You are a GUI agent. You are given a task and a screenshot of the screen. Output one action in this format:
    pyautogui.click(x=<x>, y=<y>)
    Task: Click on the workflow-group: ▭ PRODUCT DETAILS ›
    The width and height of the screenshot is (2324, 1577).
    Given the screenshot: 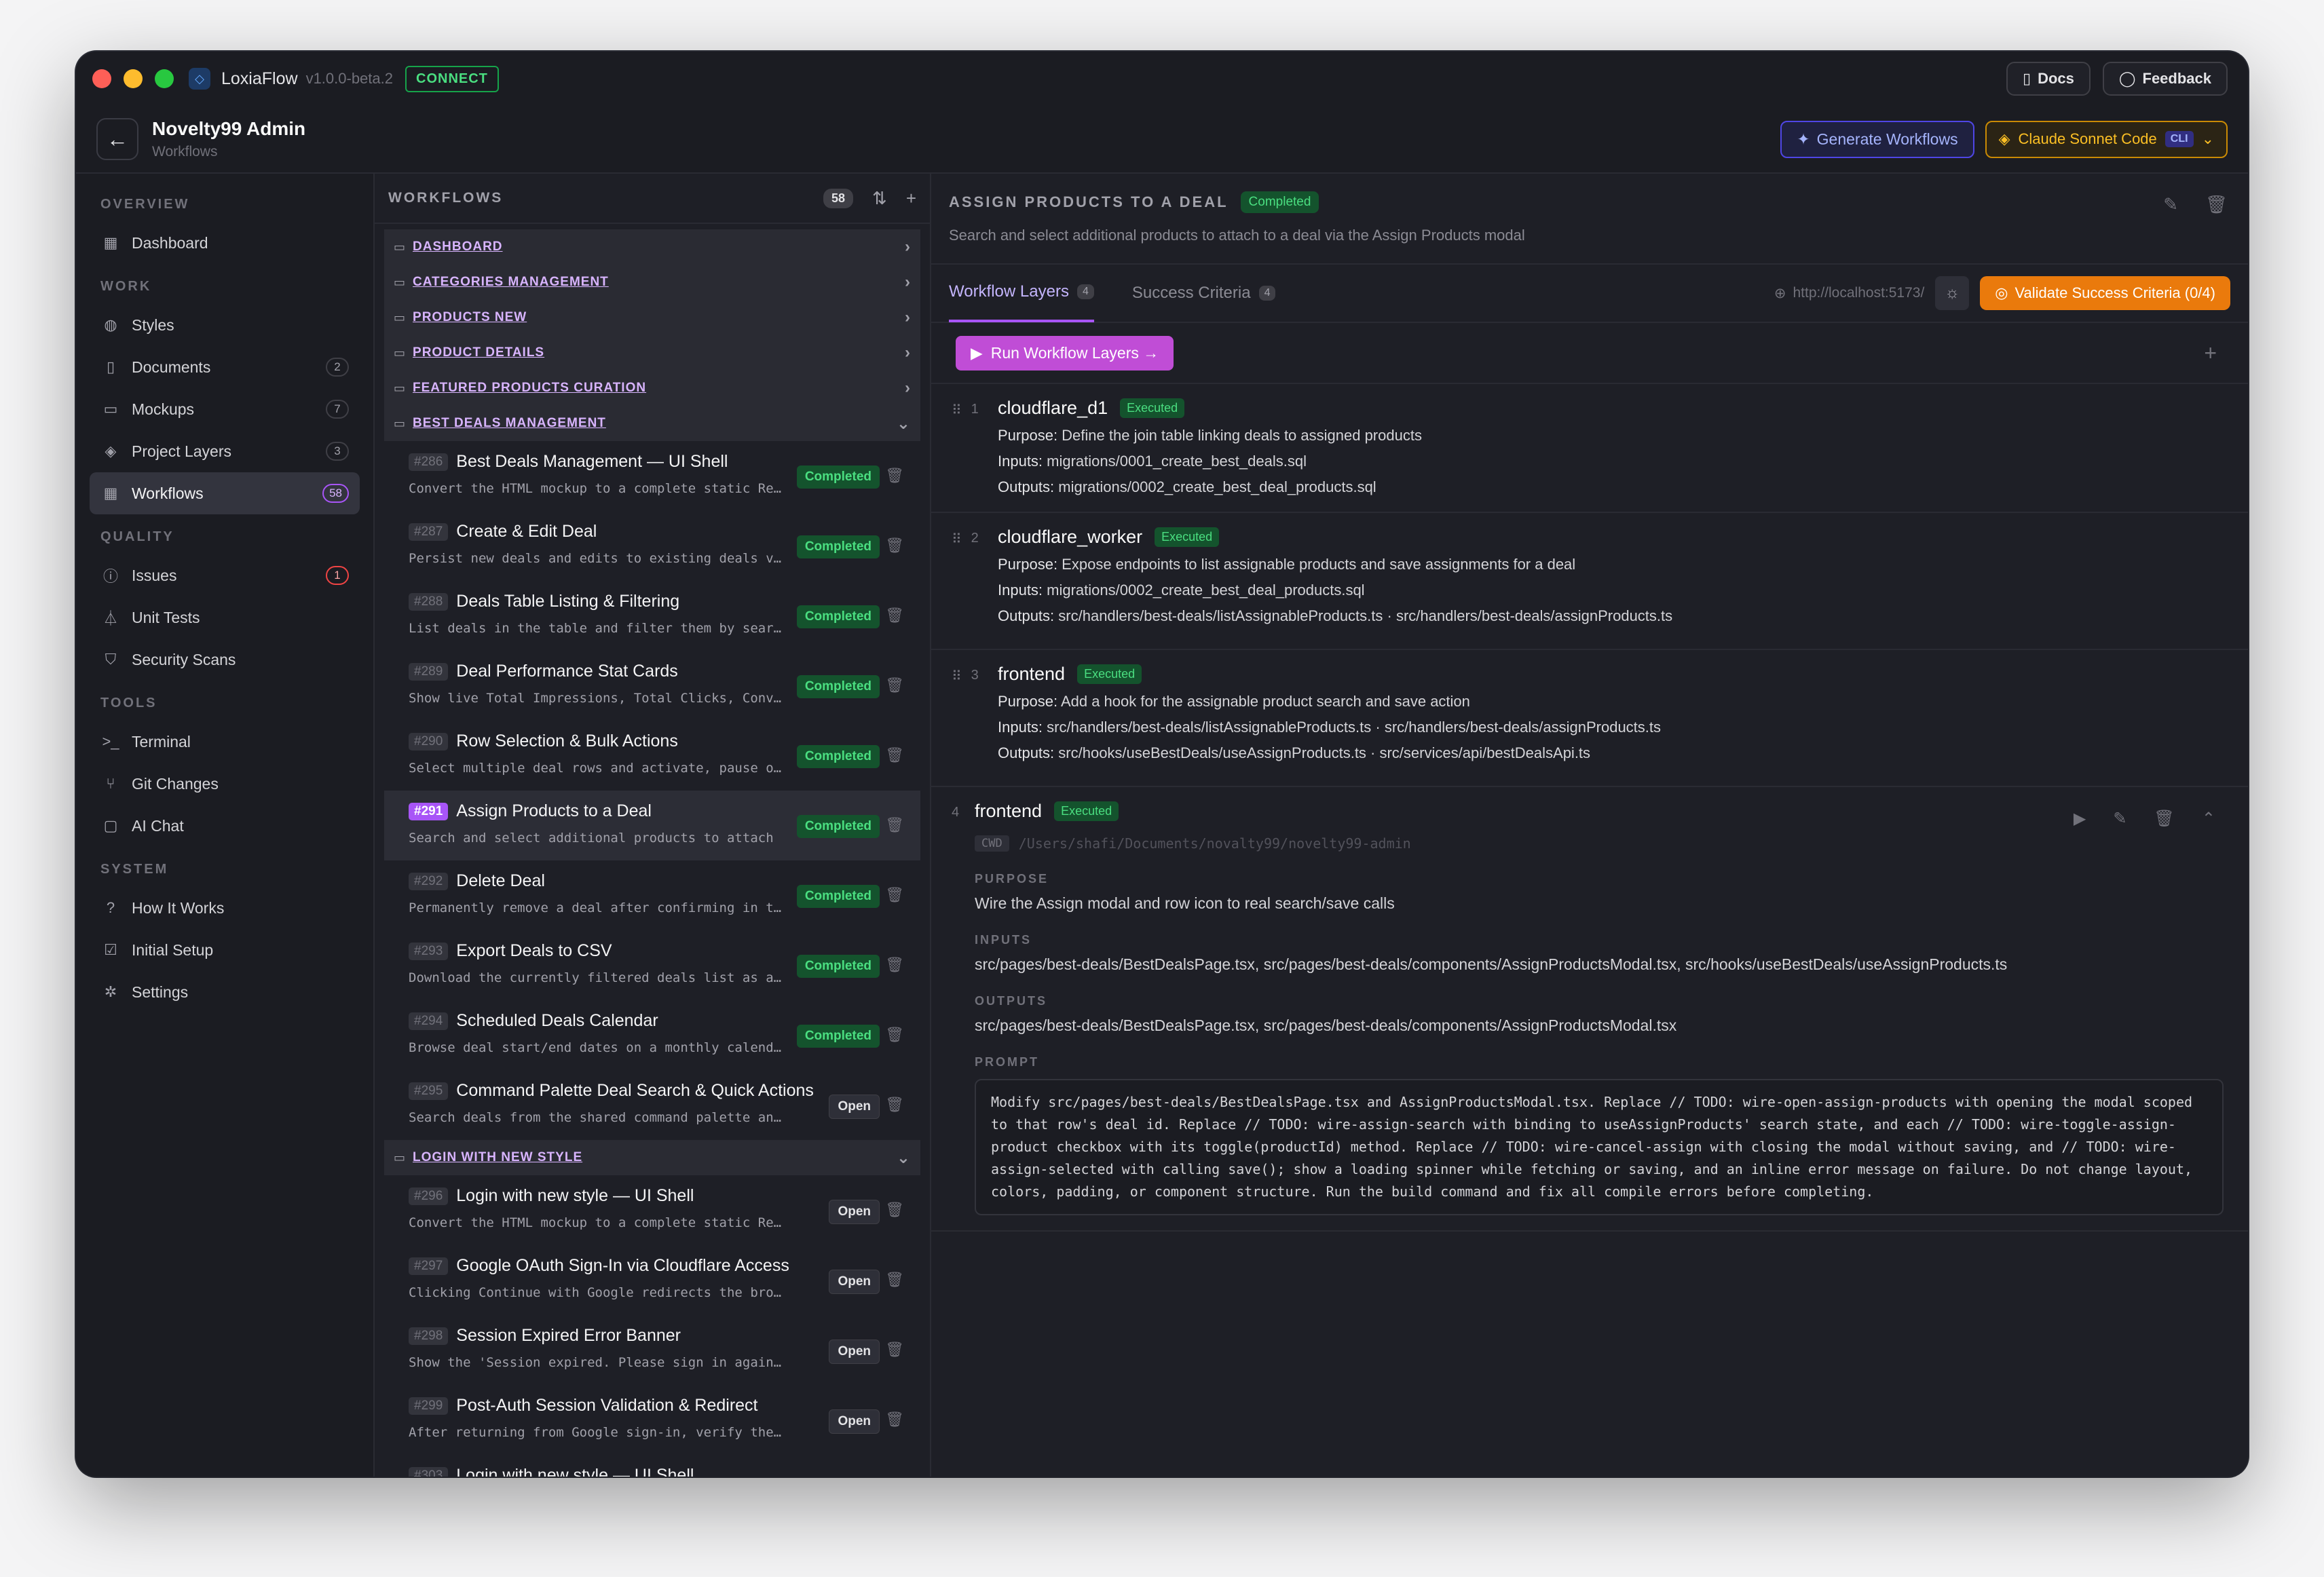 What is the action you would take?
    pyautogui.click(x=652, y=352)
    